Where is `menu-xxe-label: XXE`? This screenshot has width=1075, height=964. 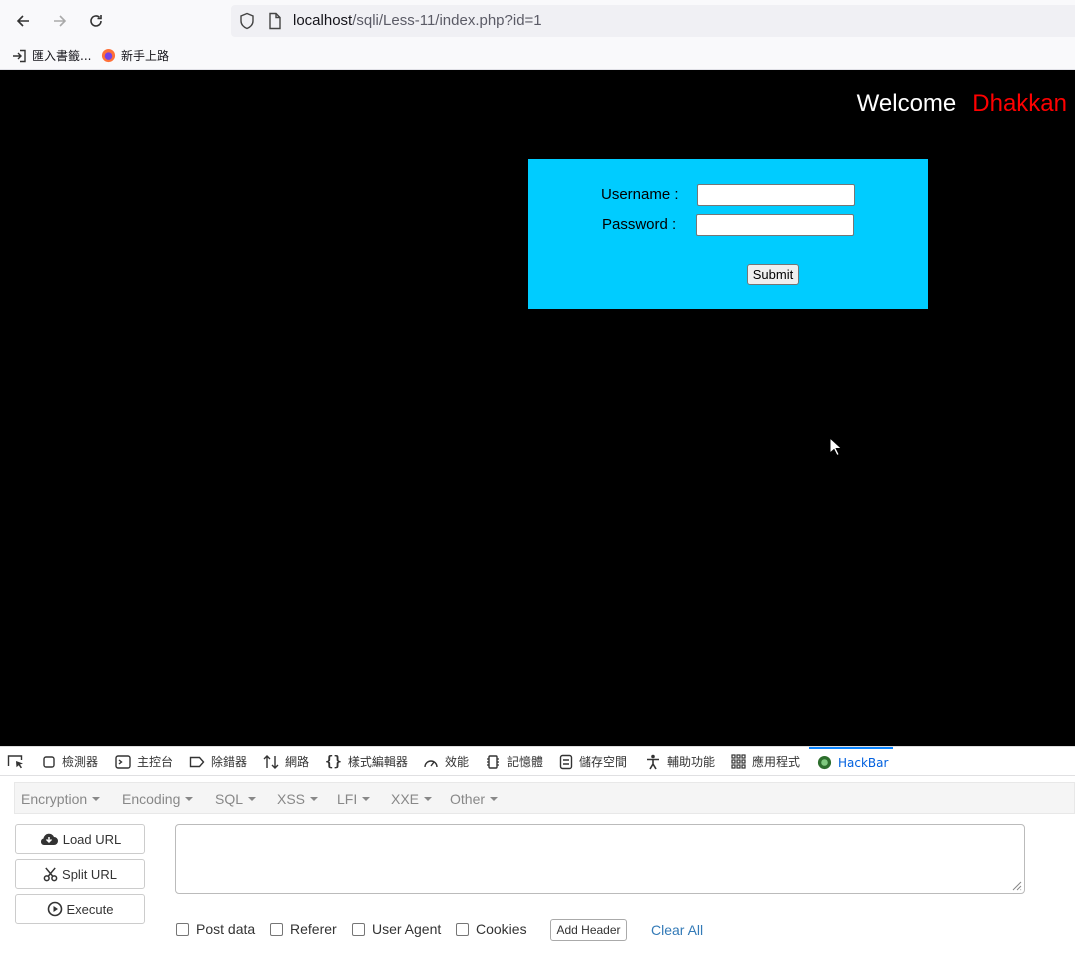 menu-xxe-label: XXE is located at coordinates (405, 799).